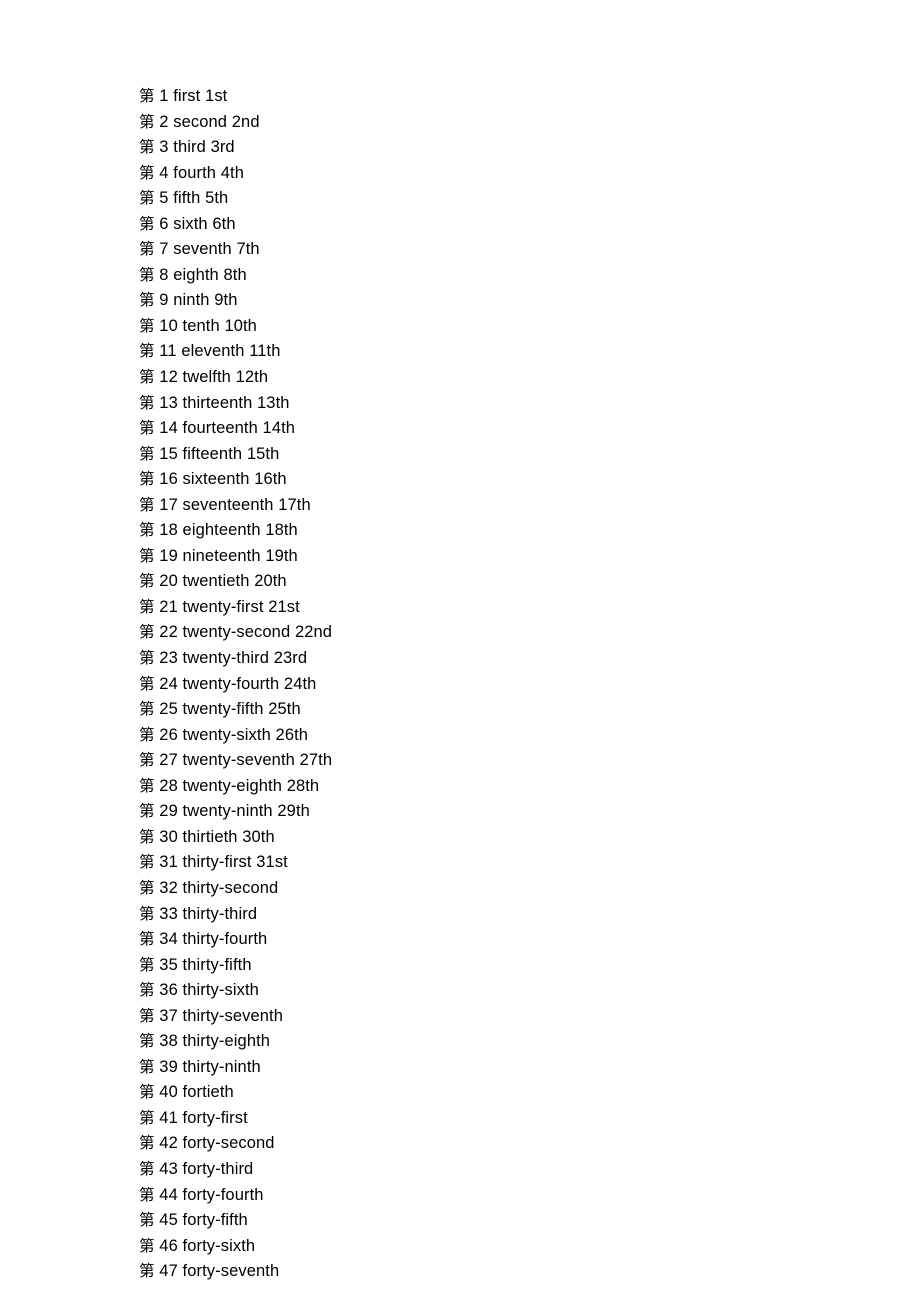 Image resolution: width=920 pixels, height=1302 pixels. Describe the element at coordinates (226, 1041) in the screenshot. I see `ordinal-word: thirty-eighth` at that location.